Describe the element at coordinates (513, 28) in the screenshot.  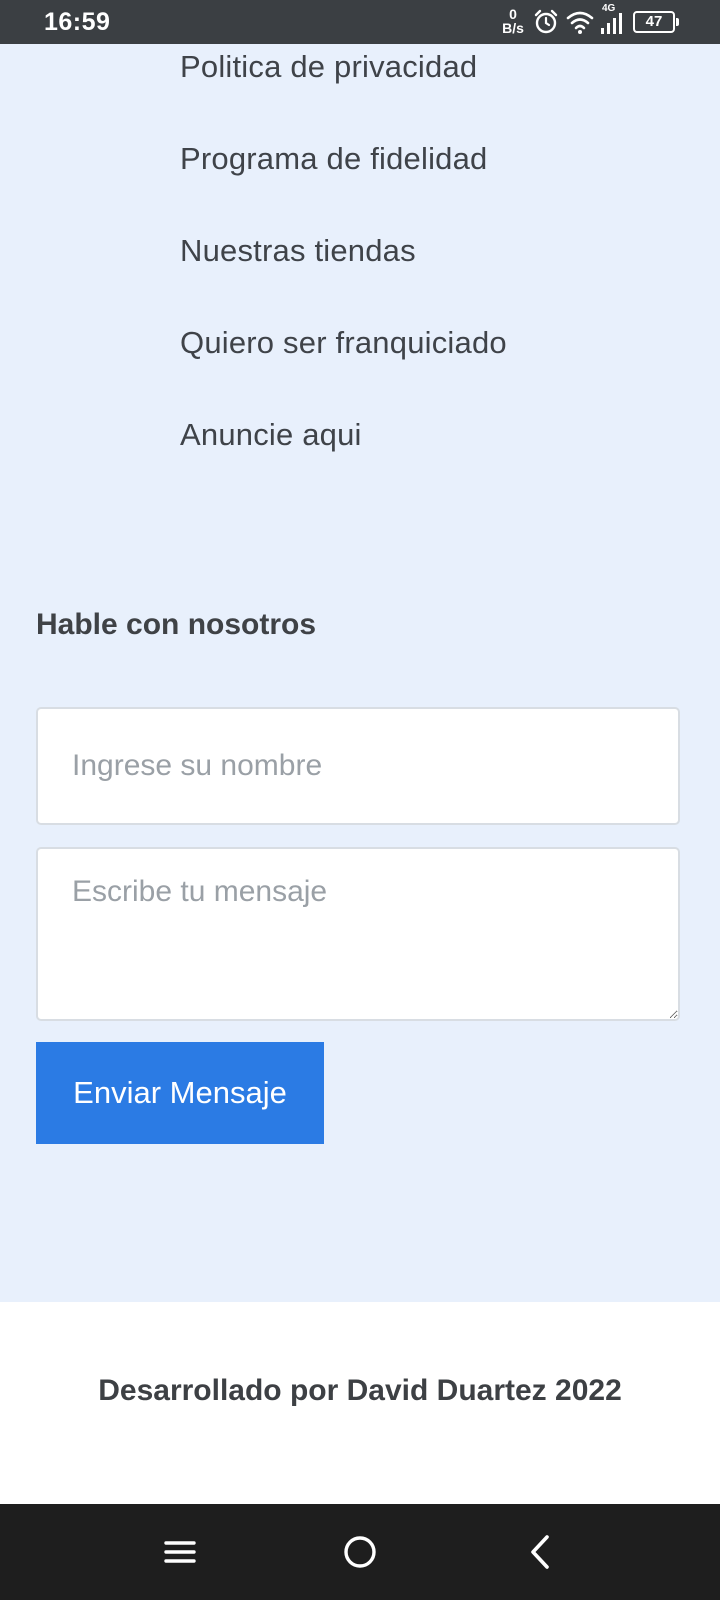
I see `network-speed-unit: B/s` at that location.